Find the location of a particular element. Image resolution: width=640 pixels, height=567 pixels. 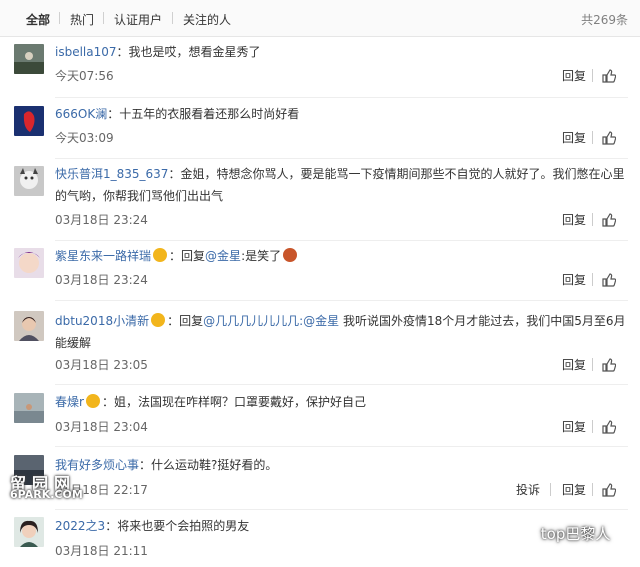

comment-time: 今天07:56 is located at coordinates (84, 76).